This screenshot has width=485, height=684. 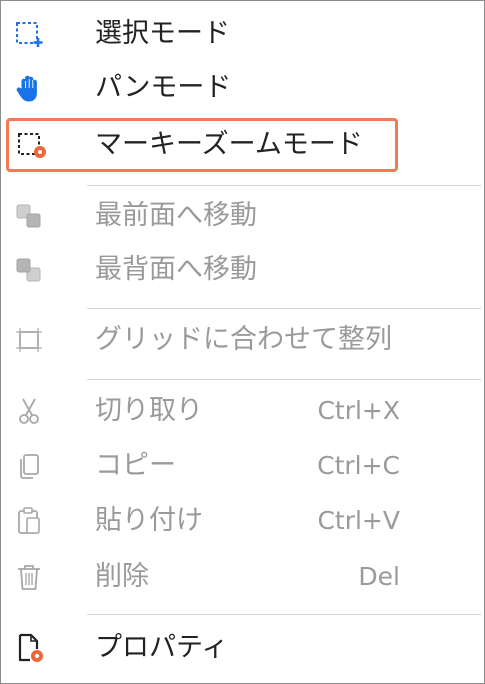 I want to click on menu-item-label: コピー, so click(x=135, y=465).